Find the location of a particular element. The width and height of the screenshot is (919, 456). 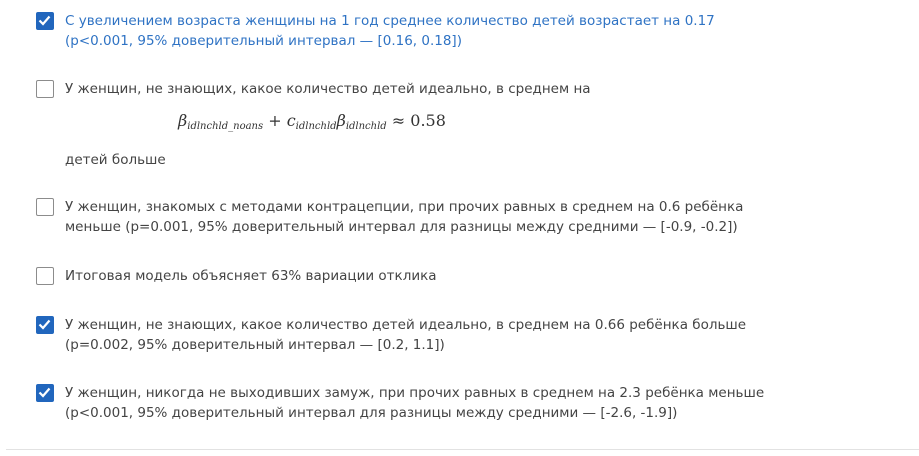

formula-plus: + is located at coordinates (275, 120).